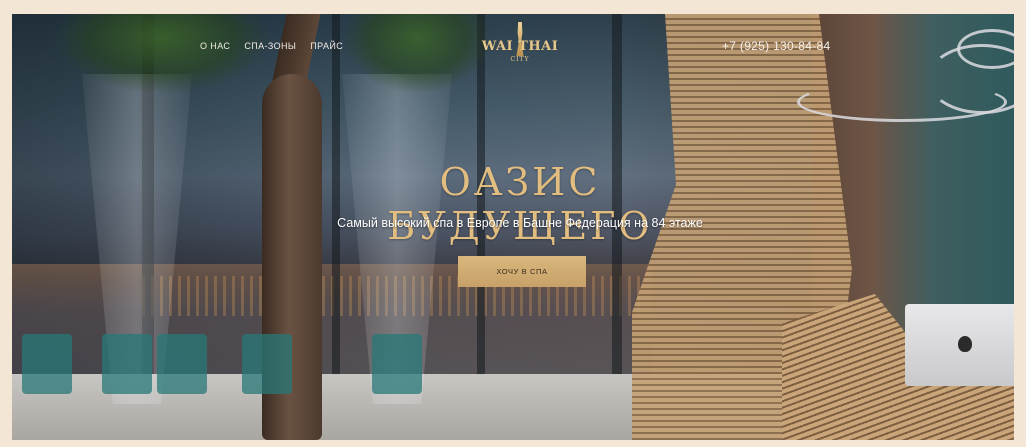 The image size is (1026, 447). Describe the element at coordinates (520, 59) in the screenshot. I see `logo-subtitle: CITY` at that location.